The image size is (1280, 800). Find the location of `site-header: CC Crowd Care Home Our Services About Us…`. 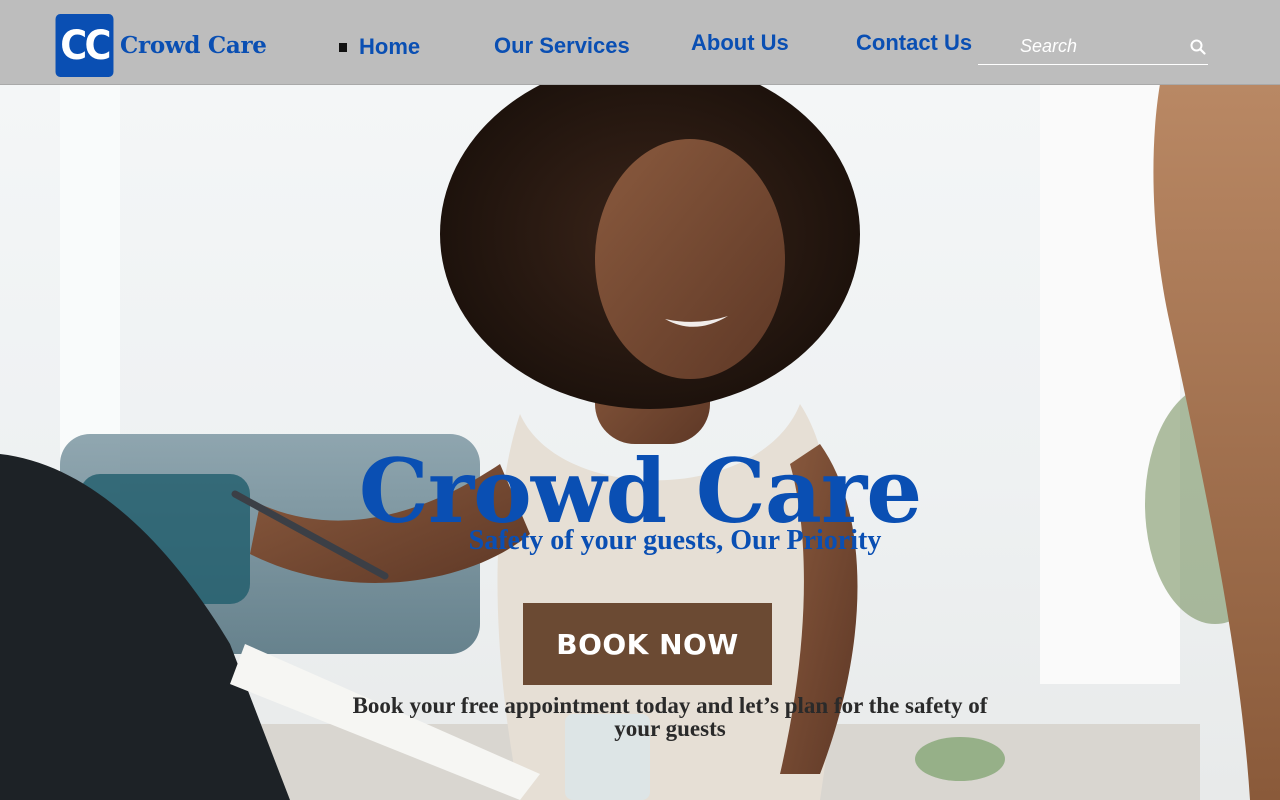

site-header: CC Crowd Care Home Our Services About Us… is located at coordinates (640, 42).